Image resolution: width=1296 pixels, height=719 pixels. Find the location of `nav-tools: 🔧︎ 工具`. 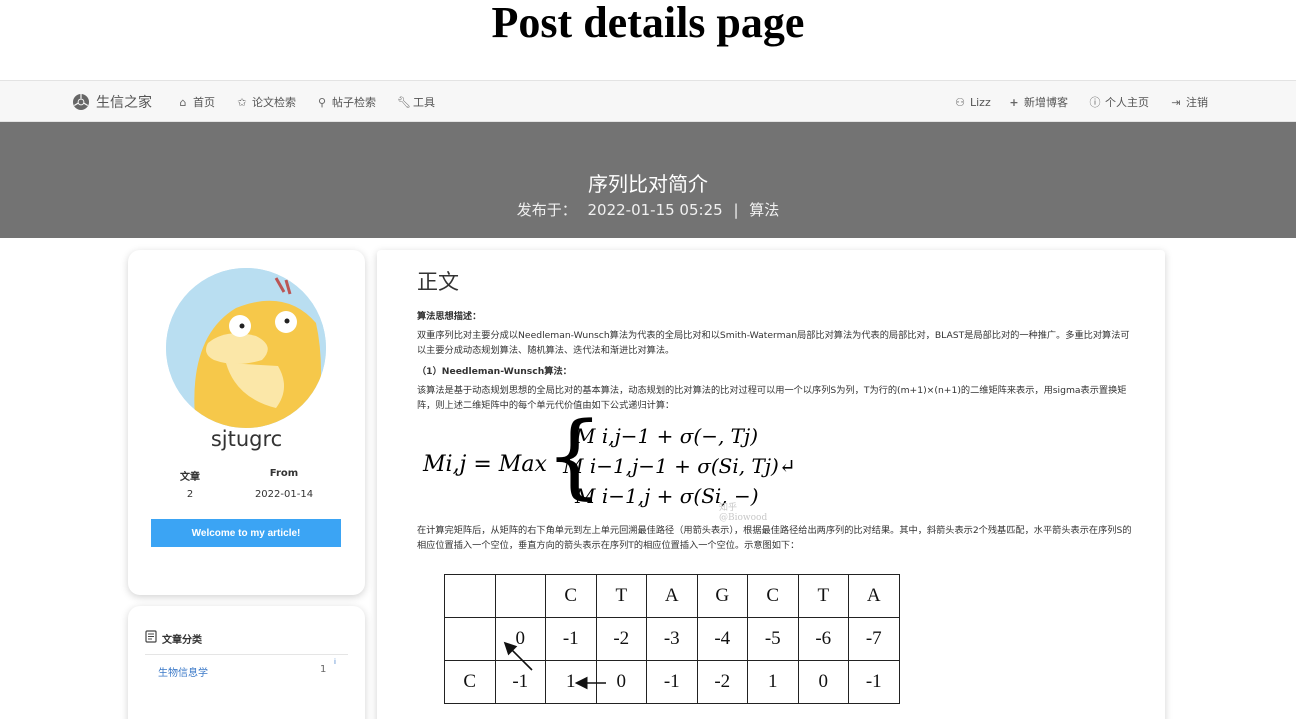

nav-tools: 🔧︎ 工具 is located at coordinates (416, 102).